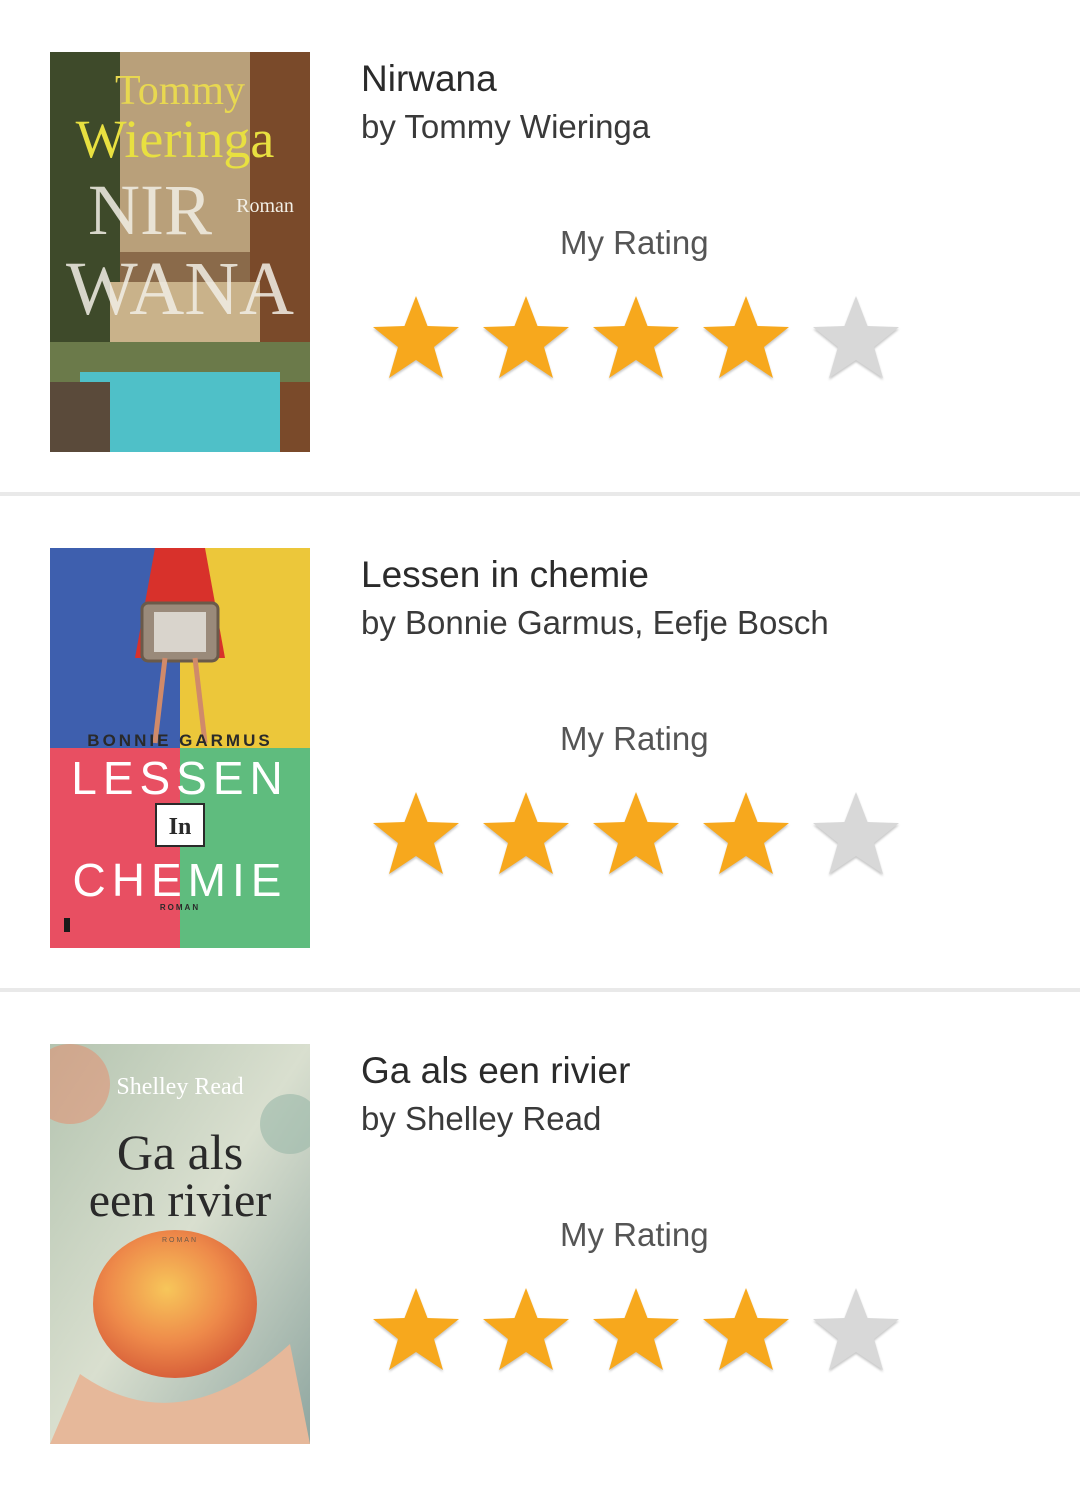  Describe the element at coordinates (506, 126) in the screenshot. I see `book-author: by Tommy Wieringa` at that location.